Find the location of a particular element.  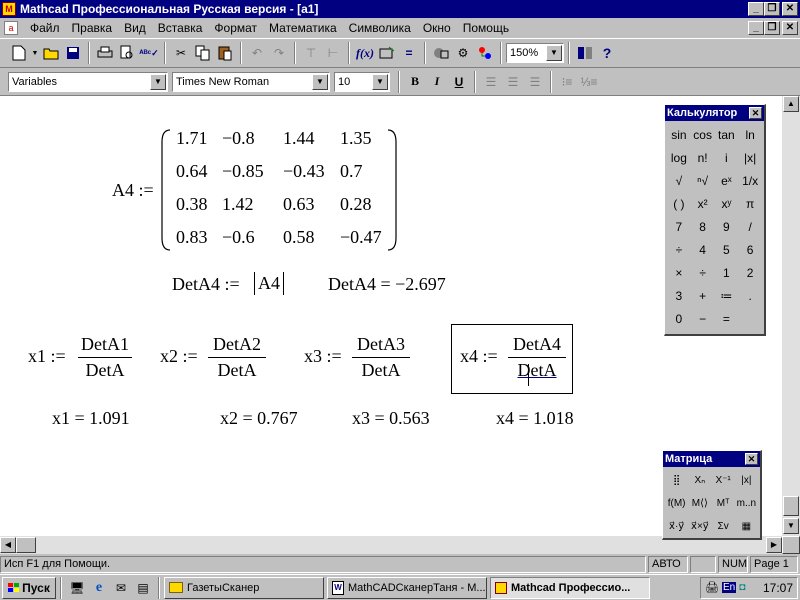

calc-key: 3 is located at coordinates (679, 295).